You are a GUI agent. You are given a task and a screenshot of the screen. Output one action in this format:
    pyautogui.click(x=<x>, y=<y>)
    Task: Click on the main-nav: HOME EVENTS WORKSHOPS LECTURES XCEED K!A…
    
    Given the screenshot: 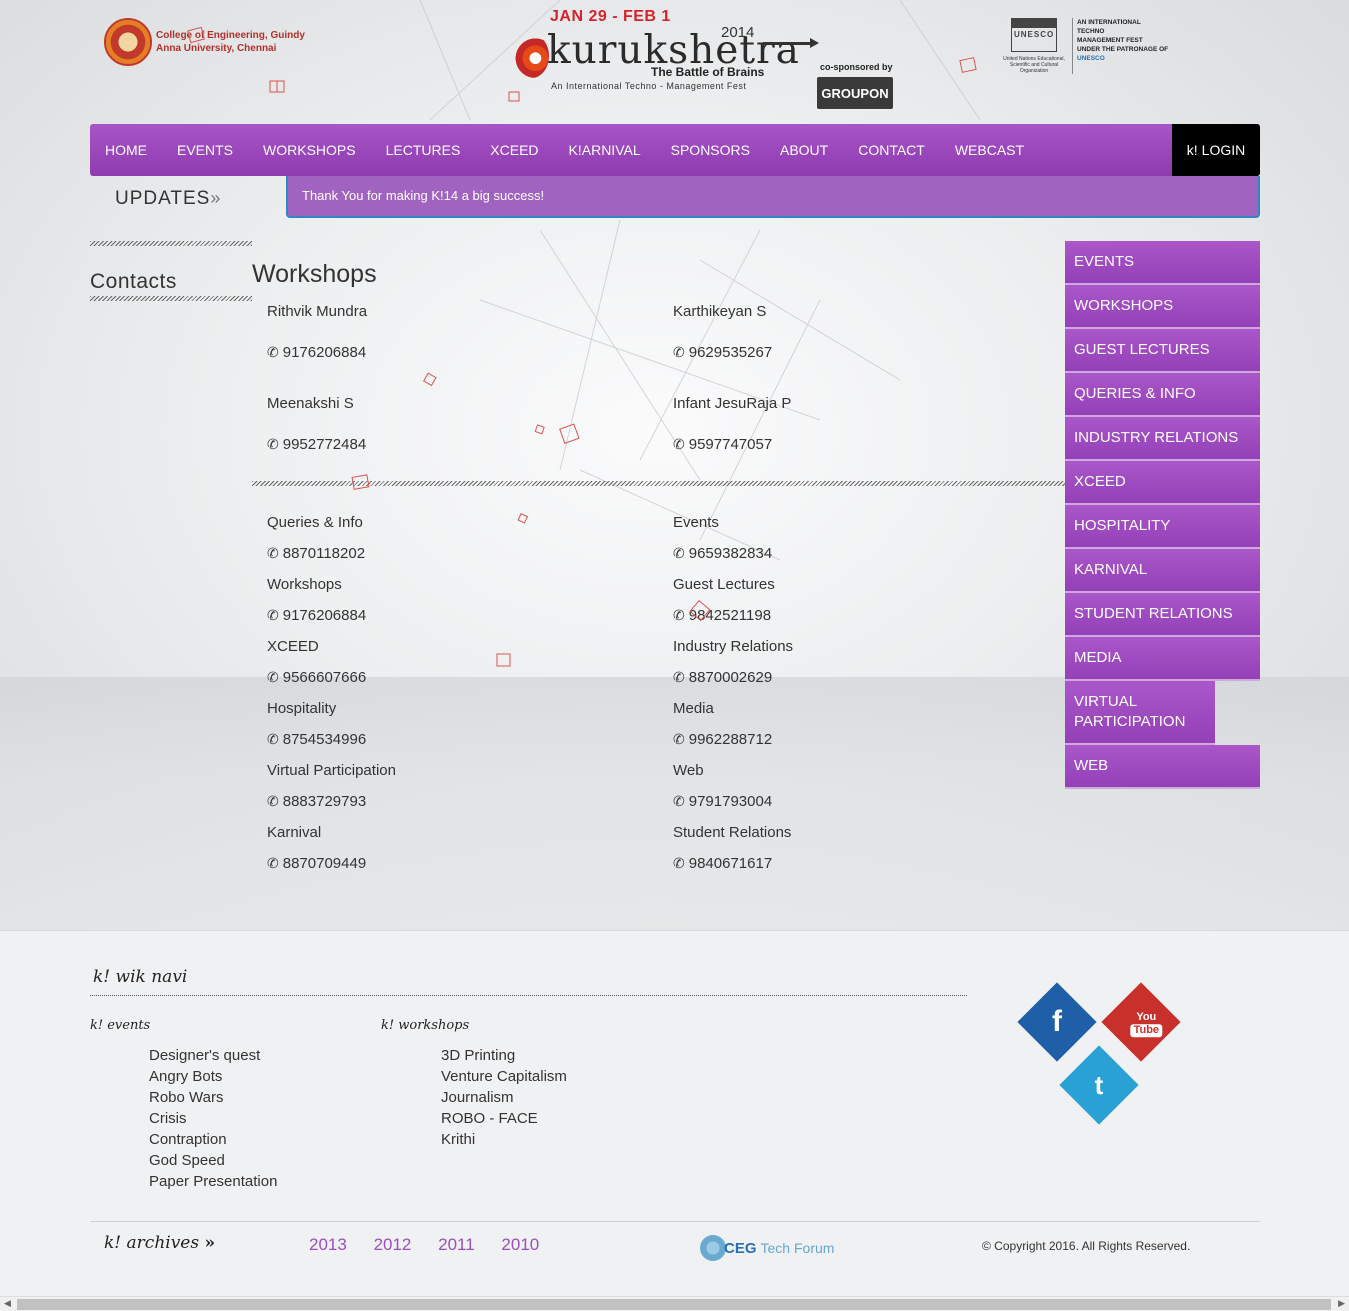 What is the action you would take?
    pyautogui.click(x=675, y=150)
    